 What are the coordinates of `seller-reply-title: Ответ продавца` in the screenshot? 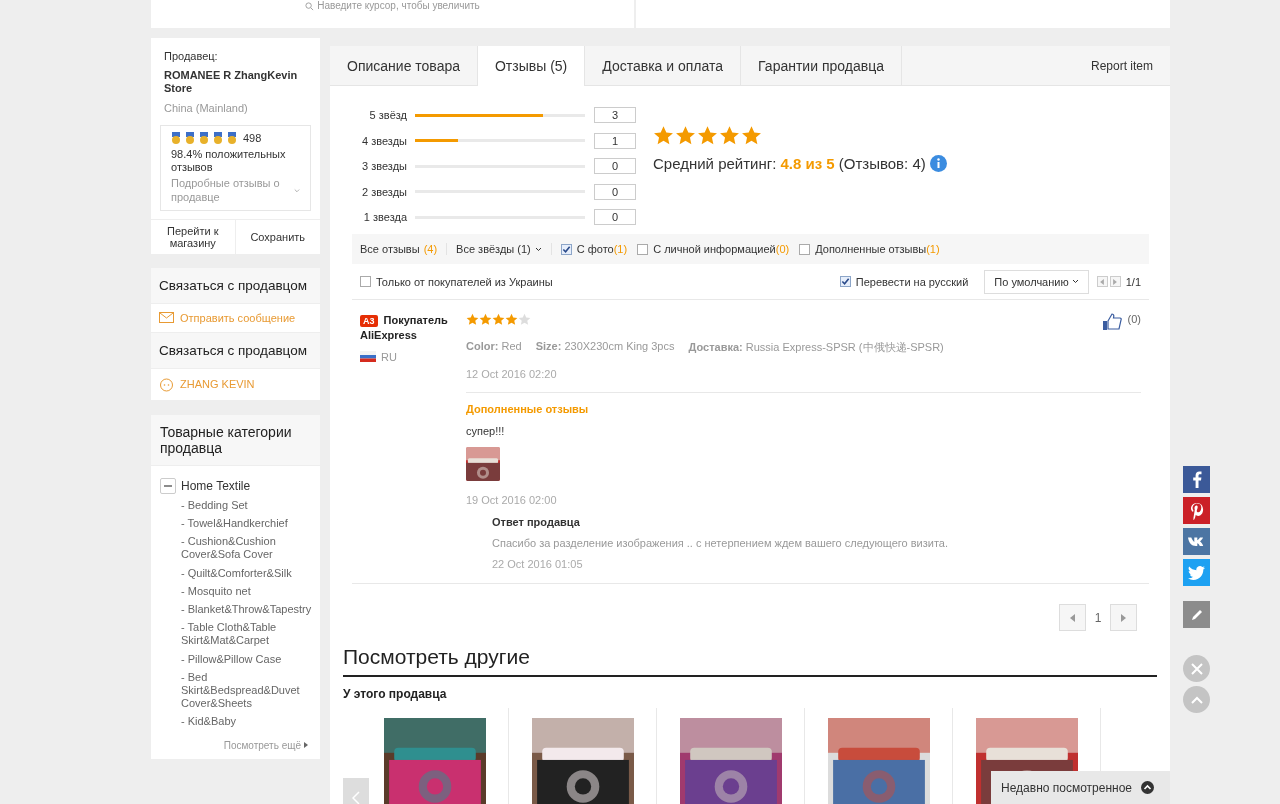 It's located at (536, 523).